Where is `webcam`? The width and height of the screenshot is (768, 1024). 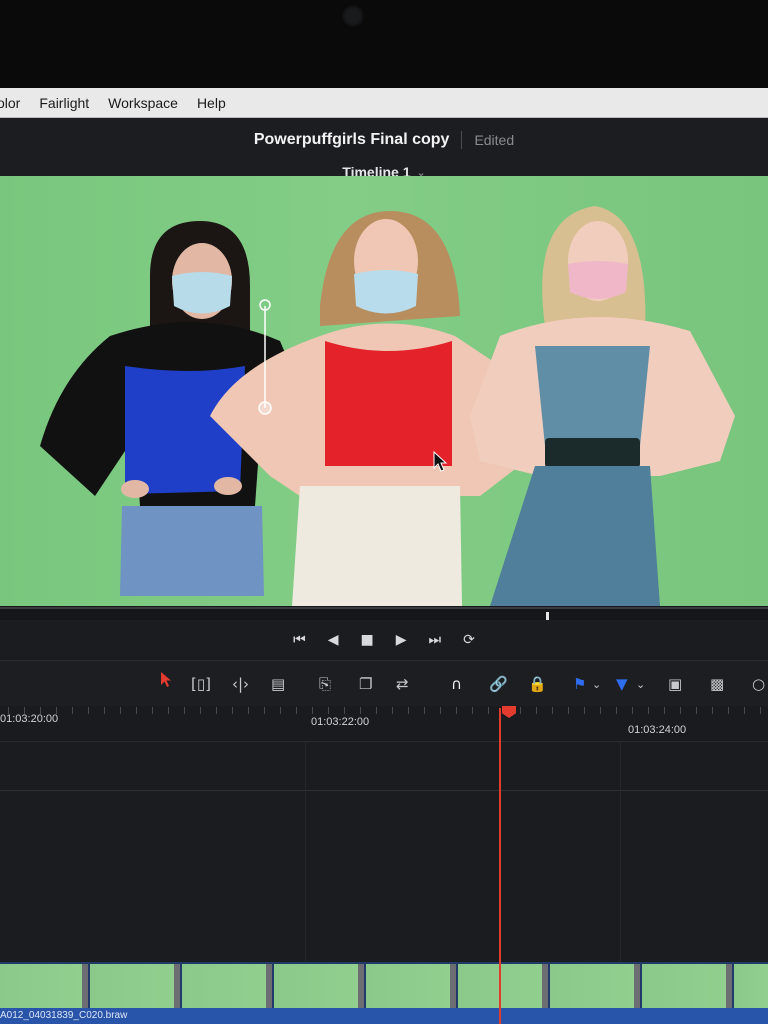
webcam is located at coordinates (353, 16).